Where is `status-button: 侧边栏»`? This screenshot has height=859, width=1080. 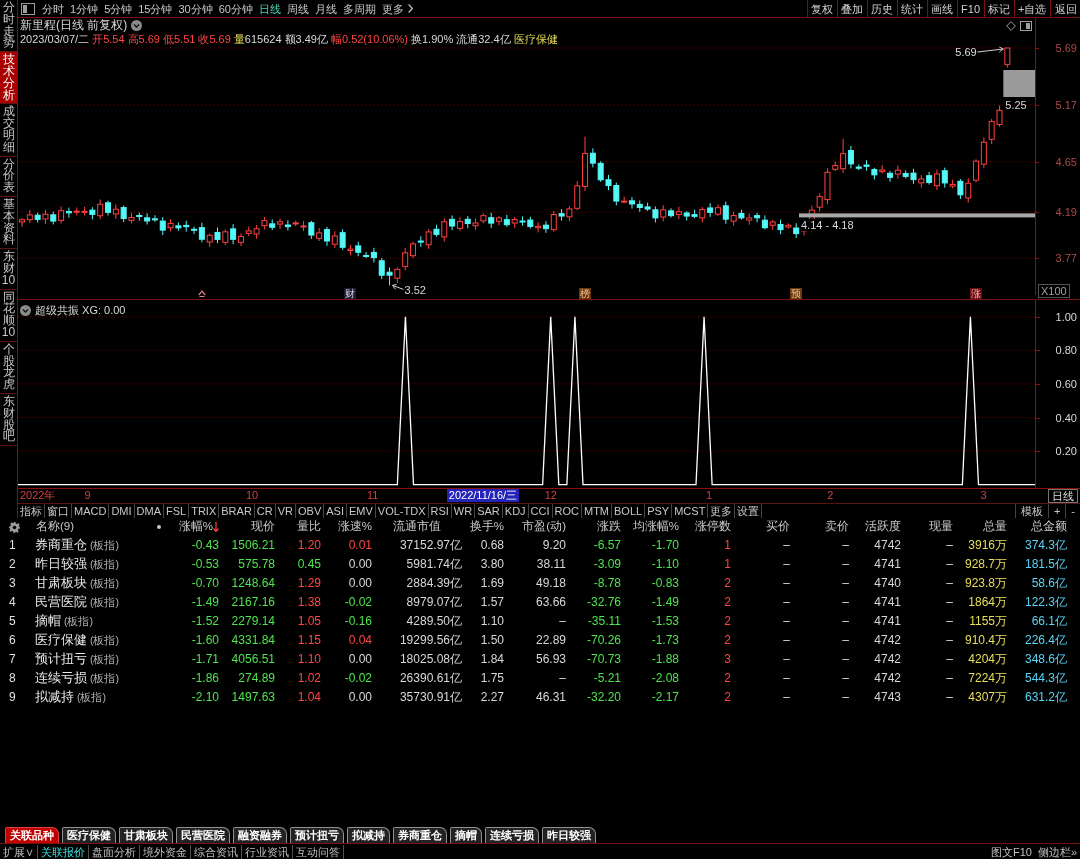
status-button: 侧边栏» is located at coordinates (1057, 851).